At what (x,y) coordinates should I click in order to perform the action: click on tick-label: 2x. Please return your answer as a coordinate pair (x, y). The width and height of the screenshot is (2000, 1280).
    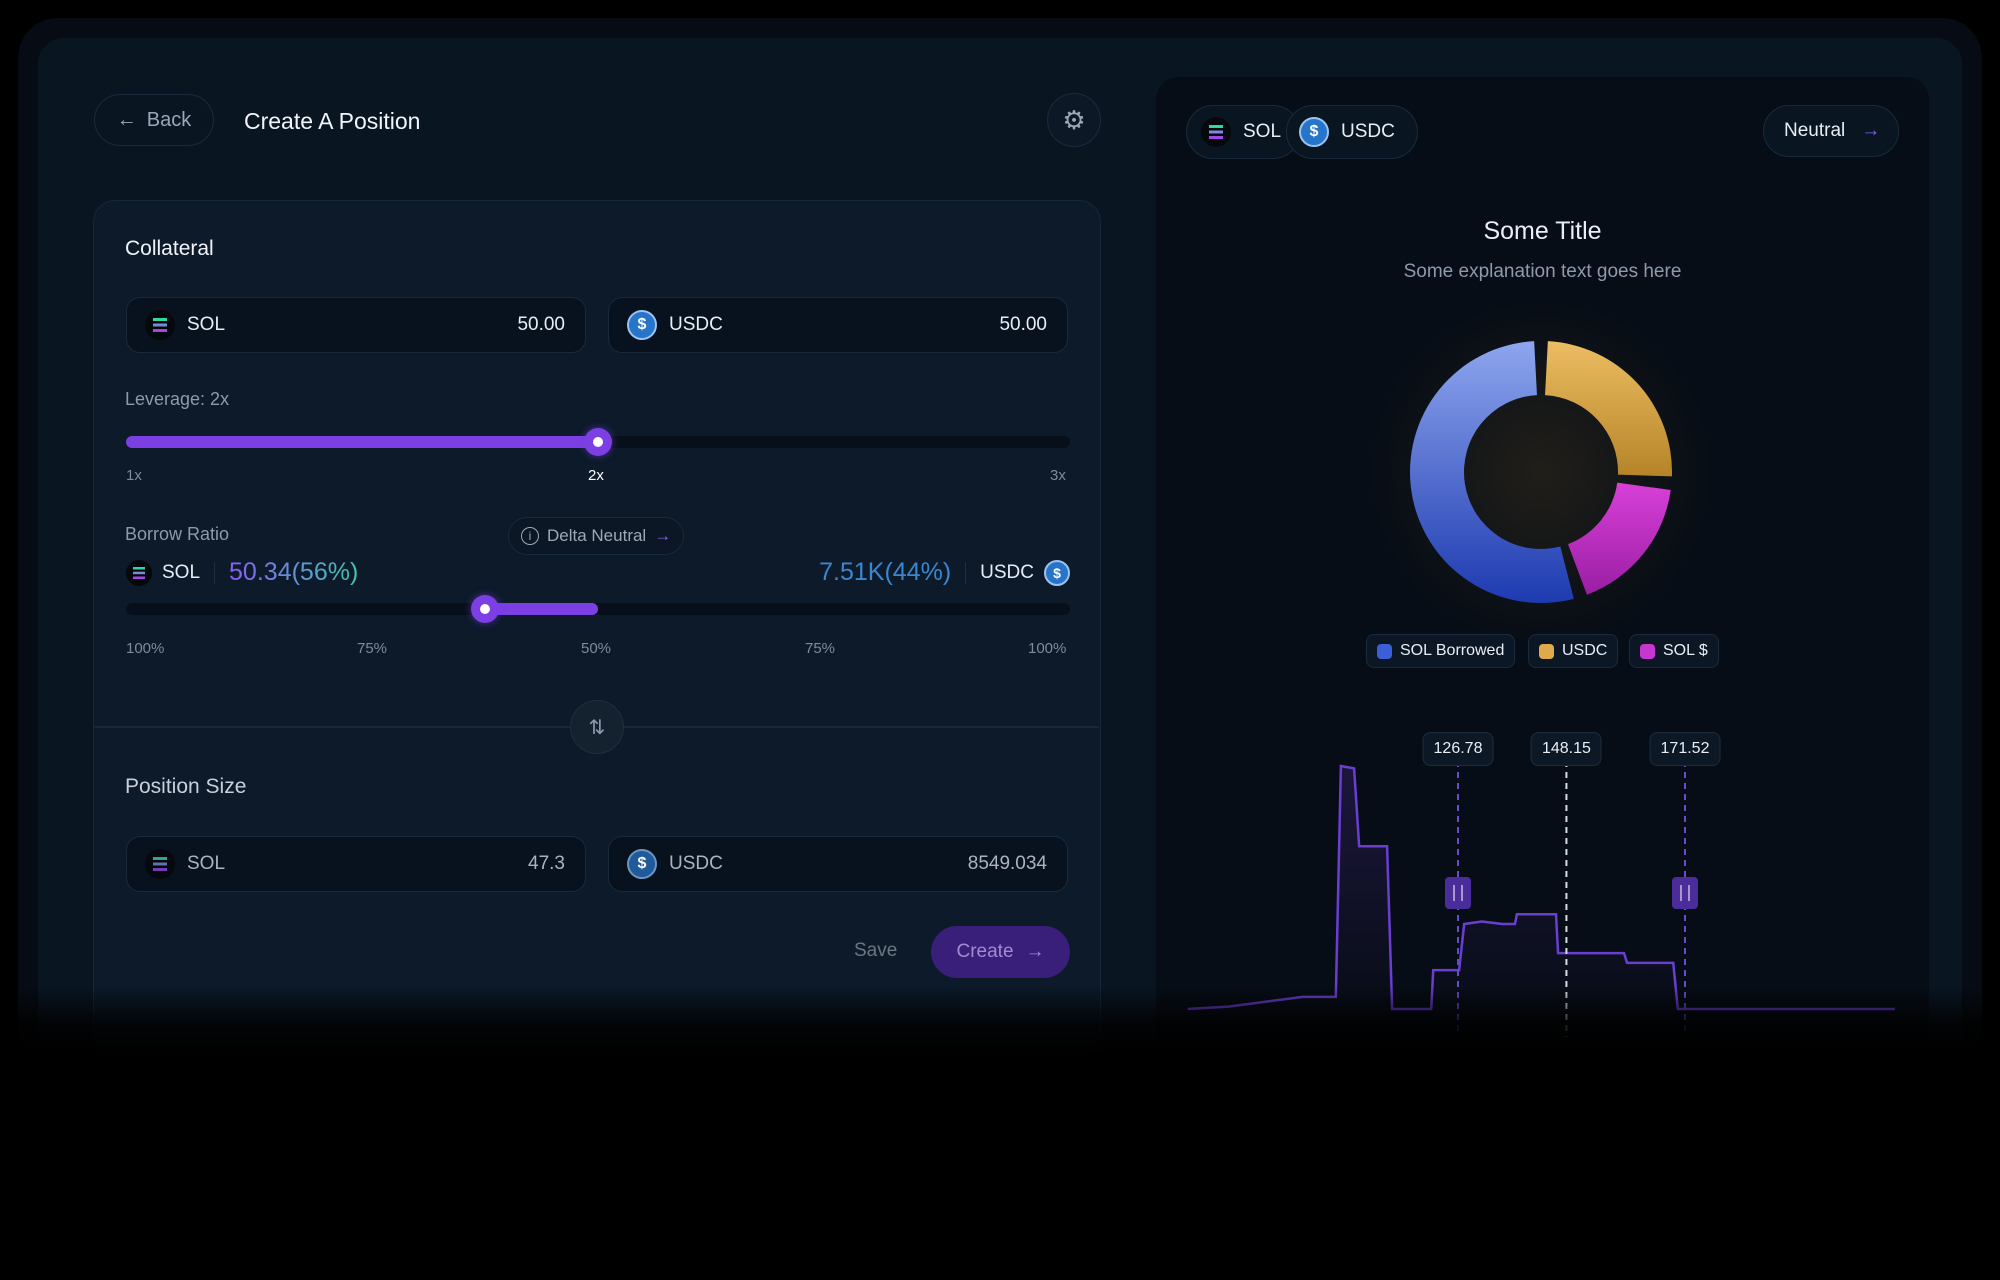
    Looking at the image, I should click on (596, 475).